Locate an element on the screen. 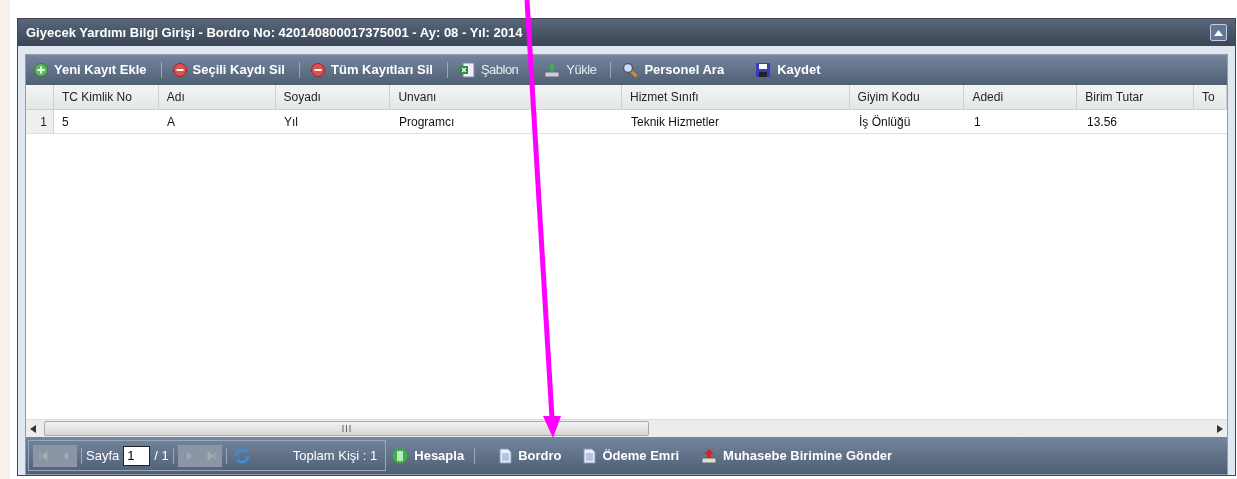  search-icon is located at coordinates (630, 70).